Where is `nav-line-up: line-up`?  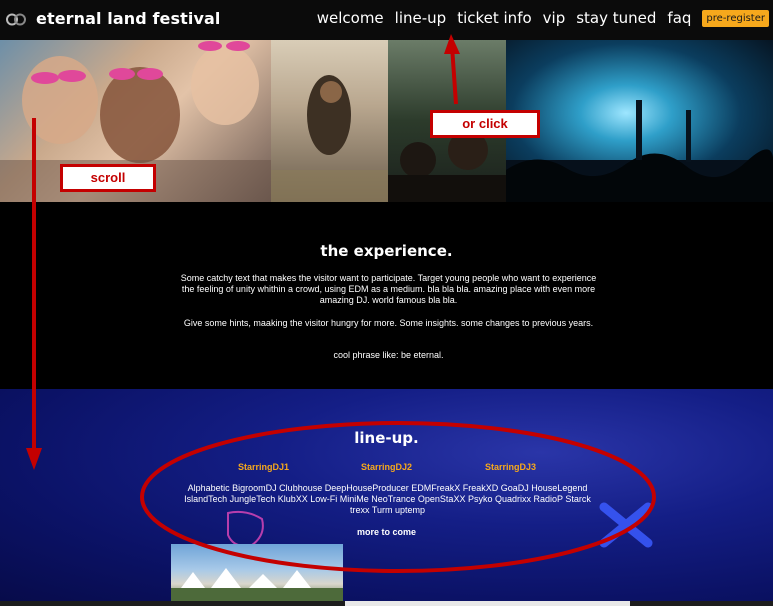
nav-line-up: line-up is located at coordinates (421, 18).